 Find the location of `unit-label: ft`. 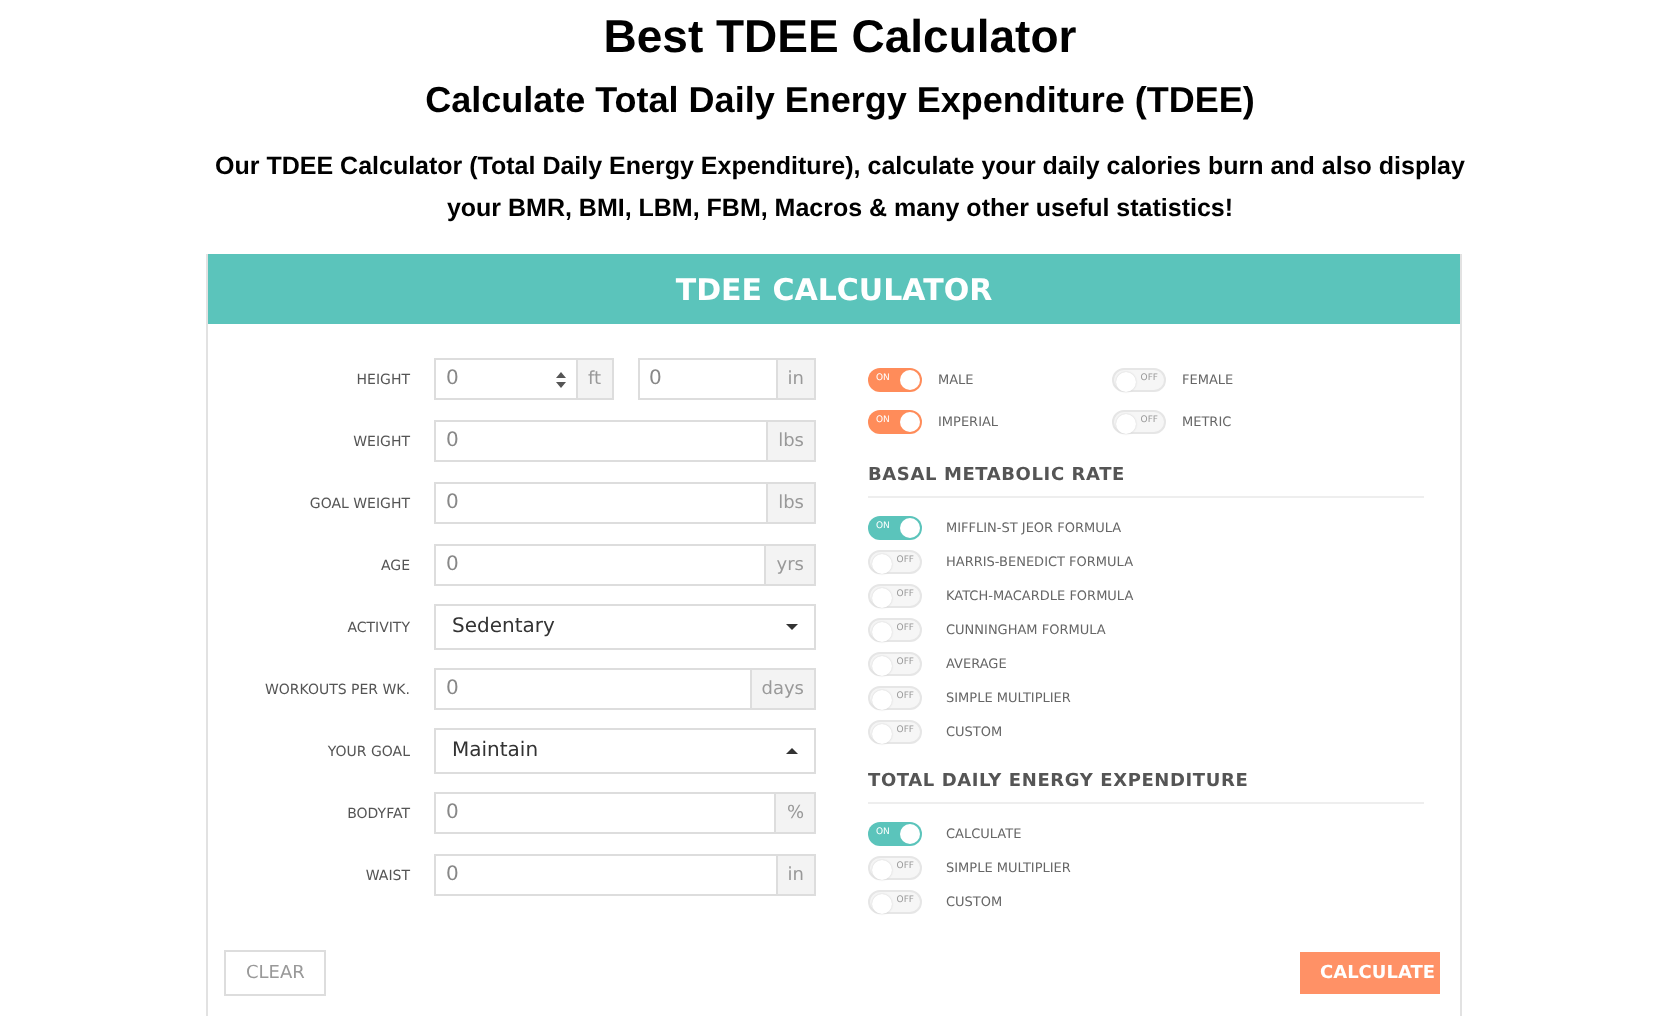

unit-label: ft is located at coordinates (593, 379).